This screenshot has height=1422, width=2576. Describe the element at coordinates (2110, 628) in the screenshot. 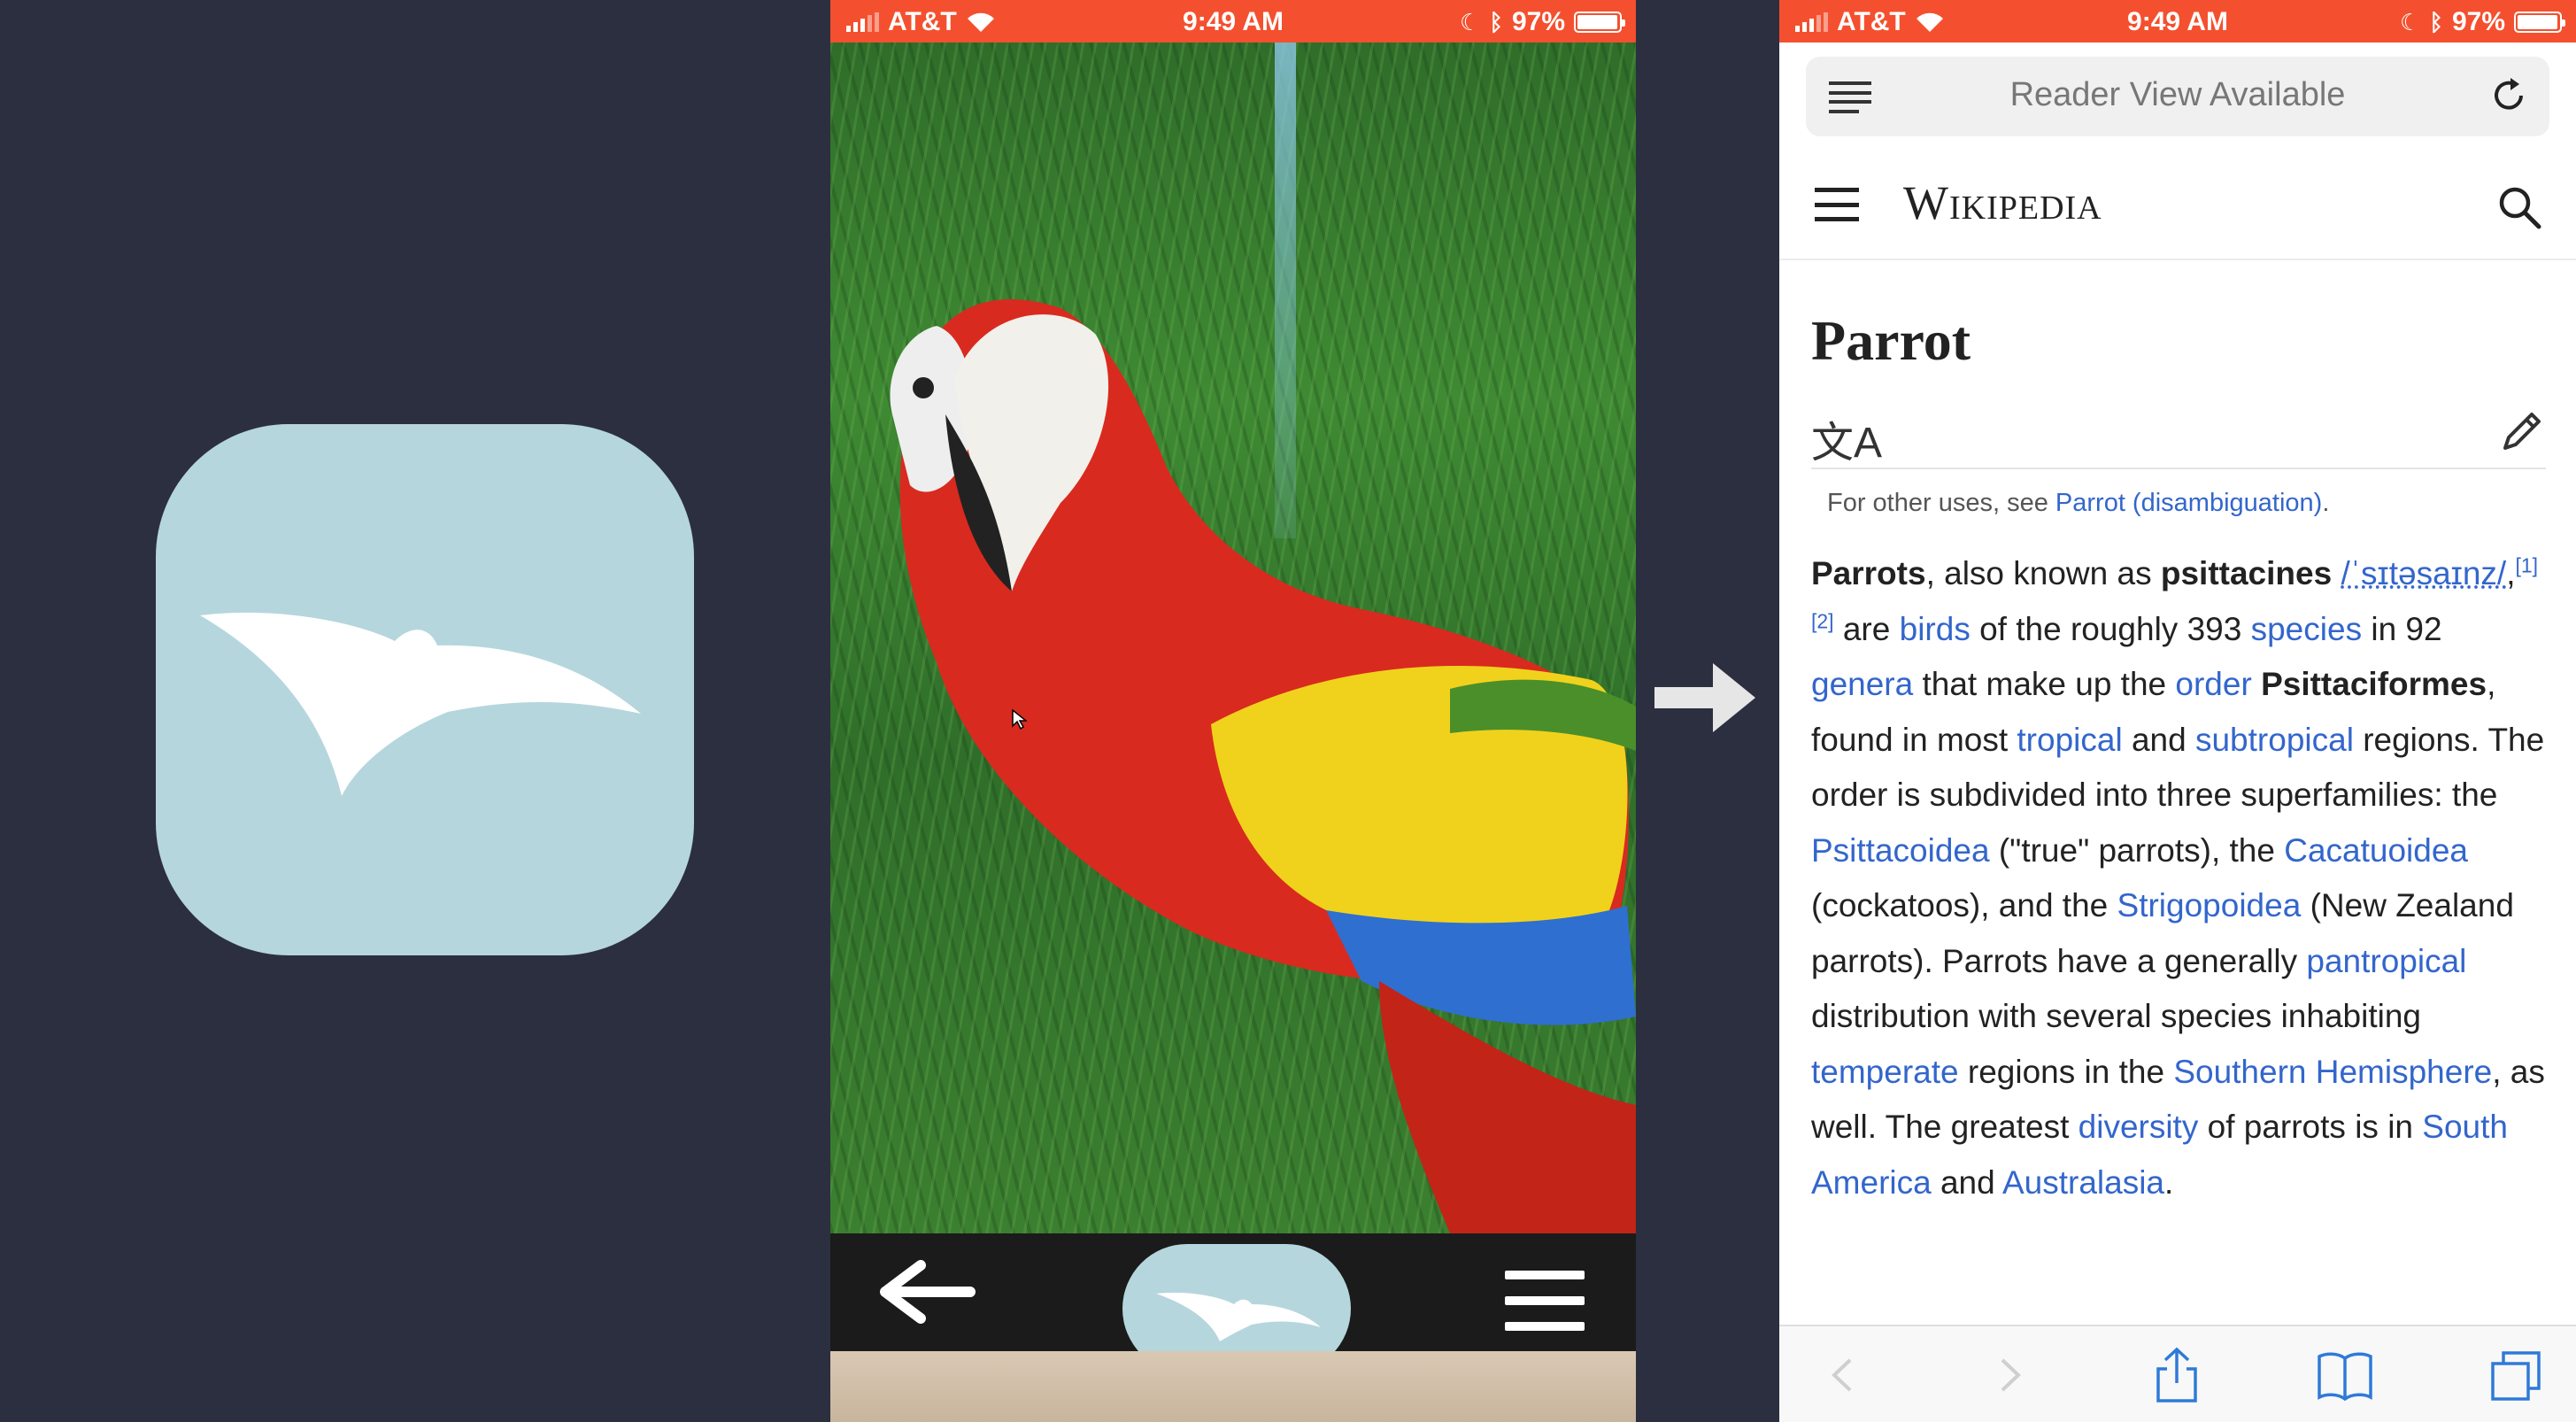

I see `text: of the roughly 393` at that location.